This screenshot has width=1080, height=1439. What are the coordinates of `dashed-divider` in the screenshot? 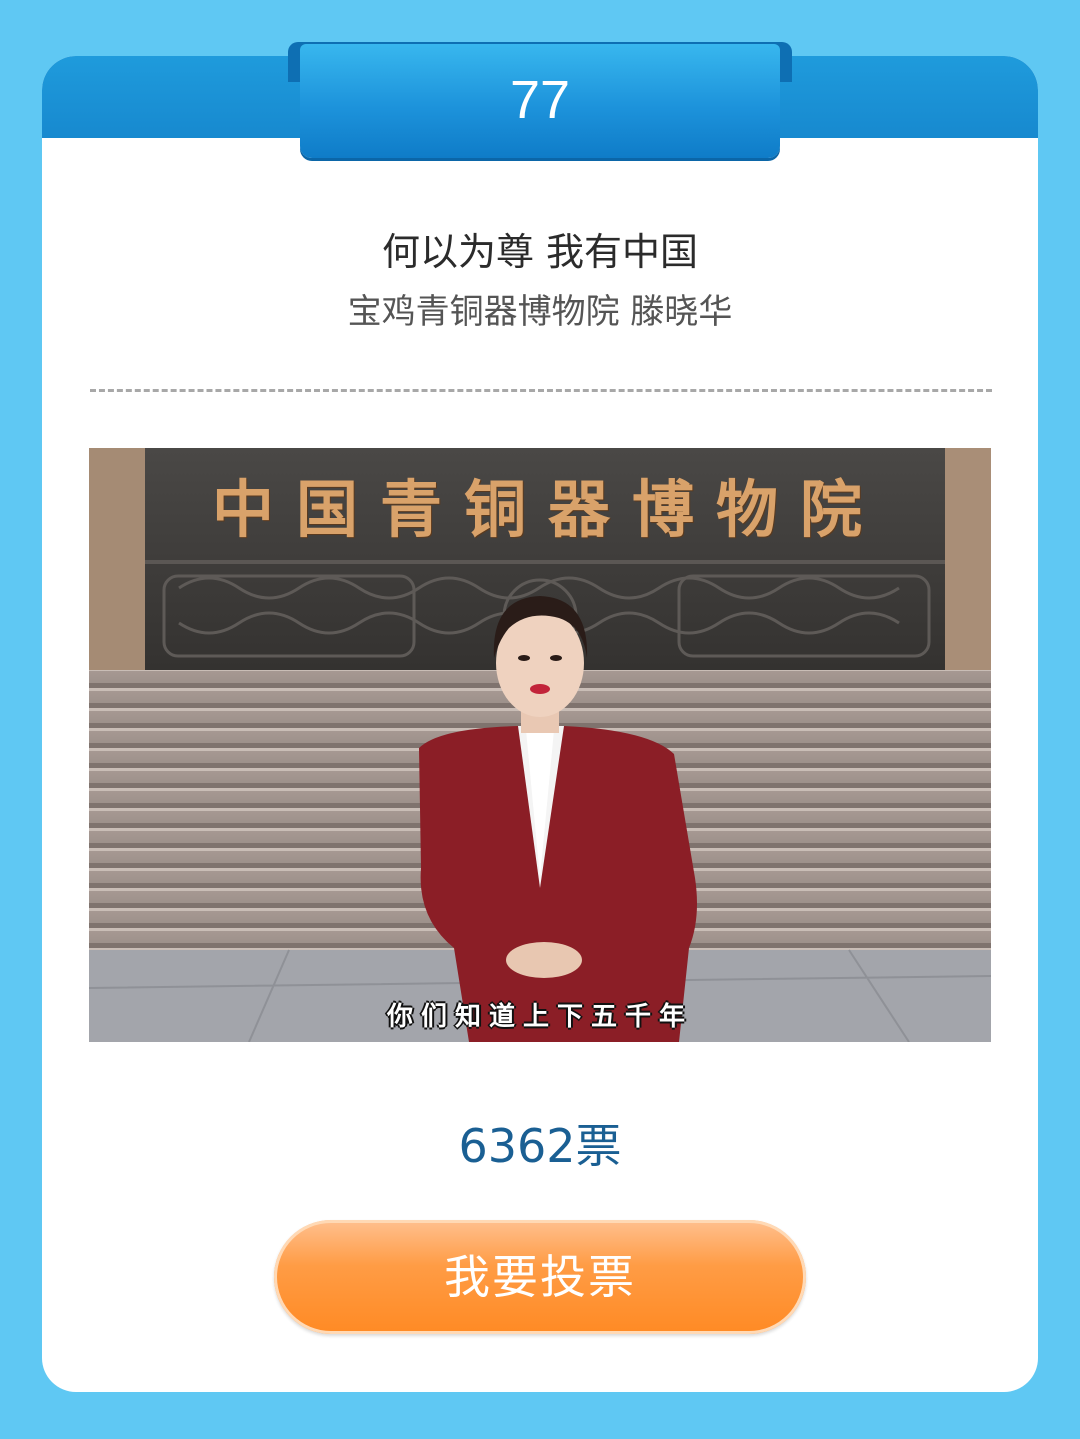 It's located at (541, 390).